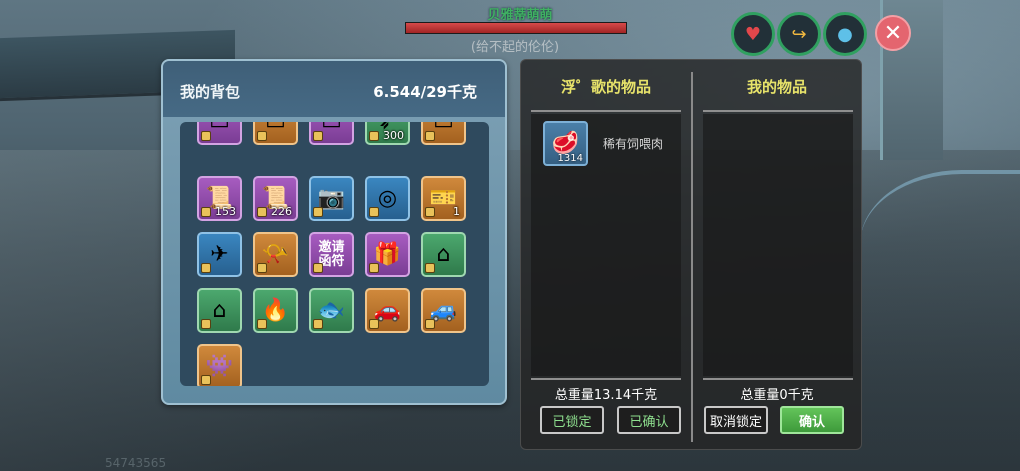  Describe the element at coordinates (219, 365) in the screenshot. I see `backpack-slot: 👾` at that location.